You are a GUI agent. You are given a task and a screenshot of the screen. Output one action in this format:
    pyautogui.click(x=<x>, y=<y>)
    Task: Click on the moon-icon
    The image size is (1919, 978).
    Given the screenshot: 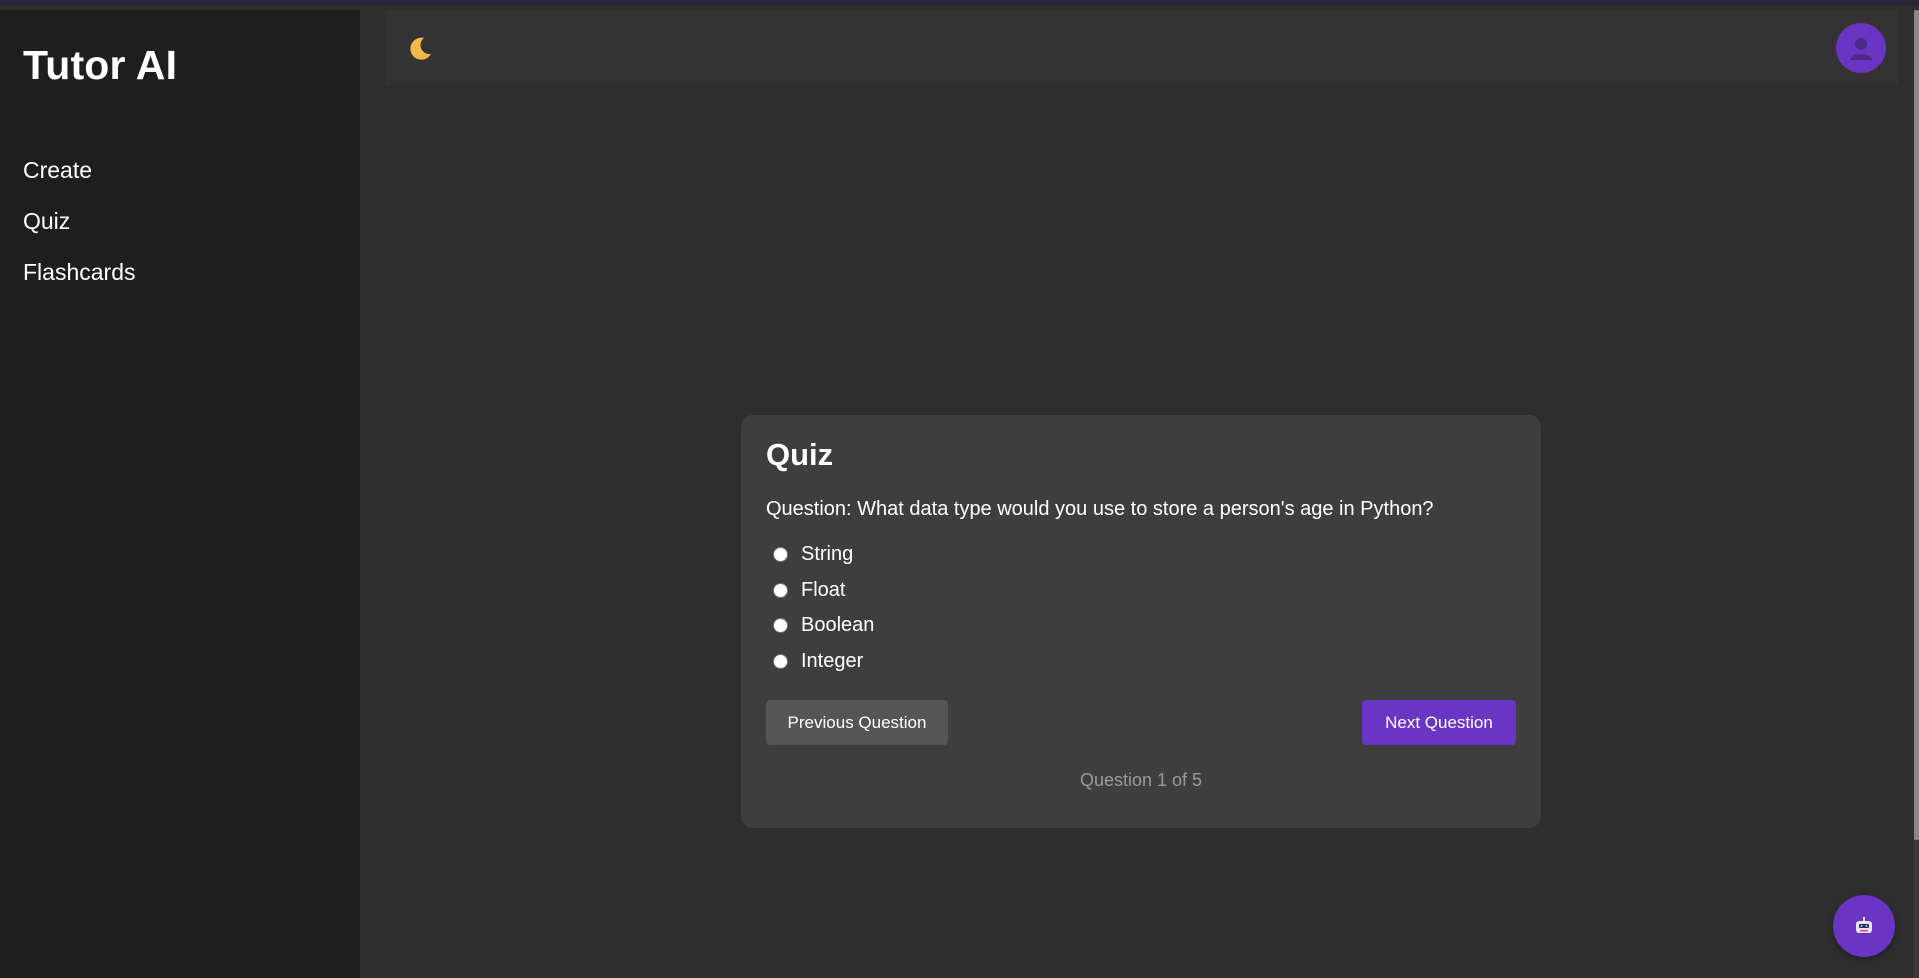 What is the action you would take?
    pyautogui.click(x=420, y=48)
    